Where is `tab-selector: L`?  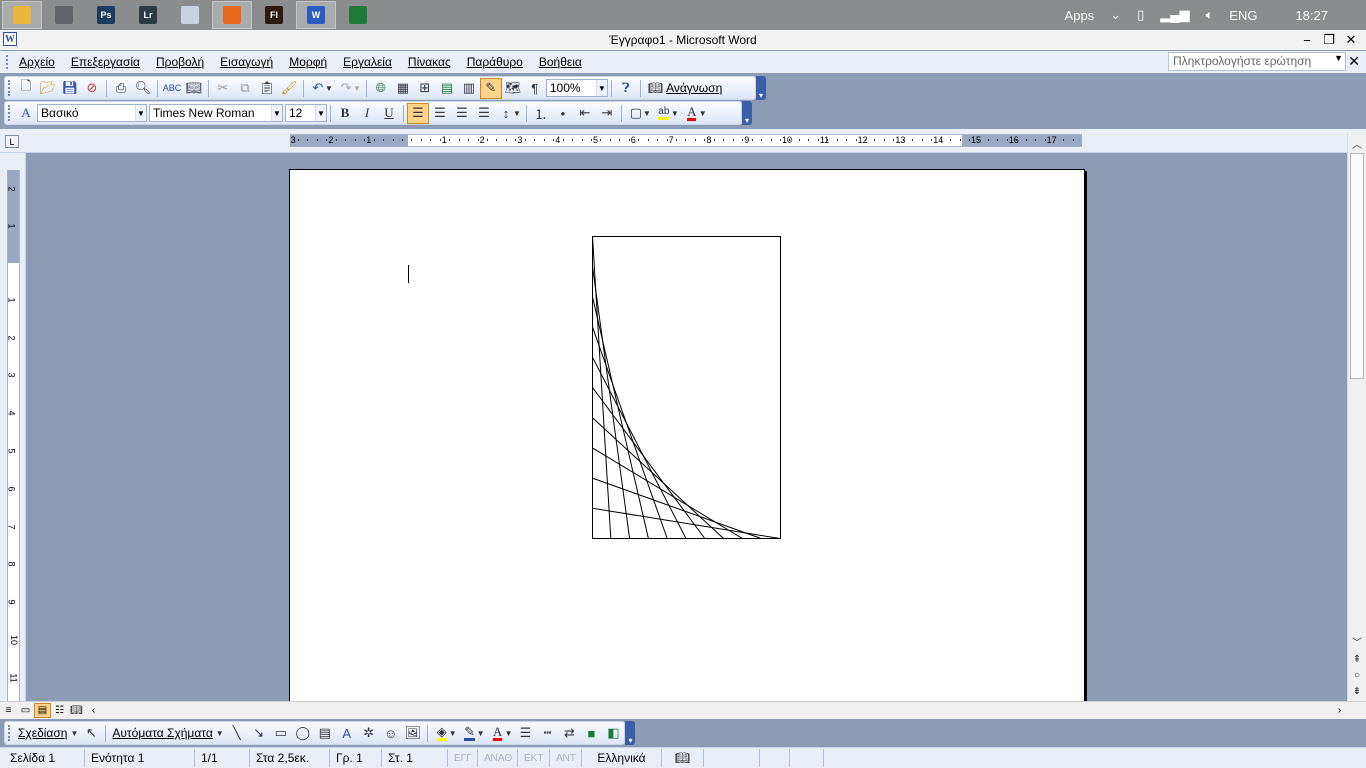 tab-selector: L is located at coordinates (12, 141).